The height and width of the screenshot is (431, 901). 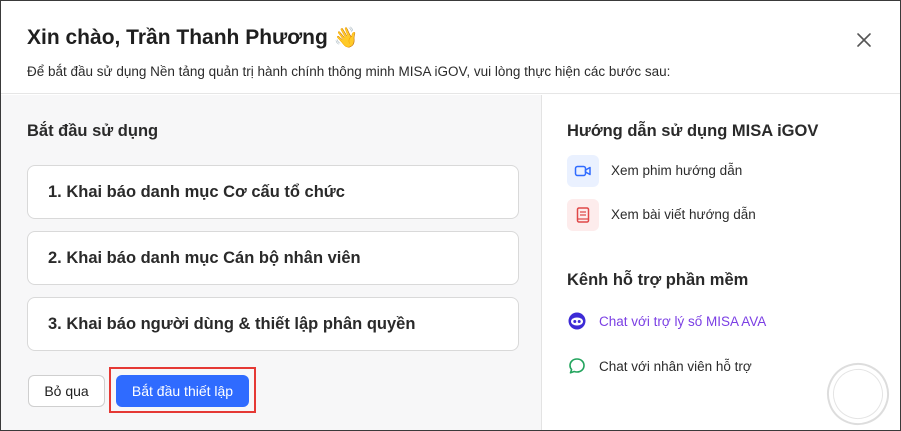 What do you see at coordinates (676, 170) in the screenshot?
I see `watch-video-link: Xem phim hướng dẫn` at bounding box center [676, 170].